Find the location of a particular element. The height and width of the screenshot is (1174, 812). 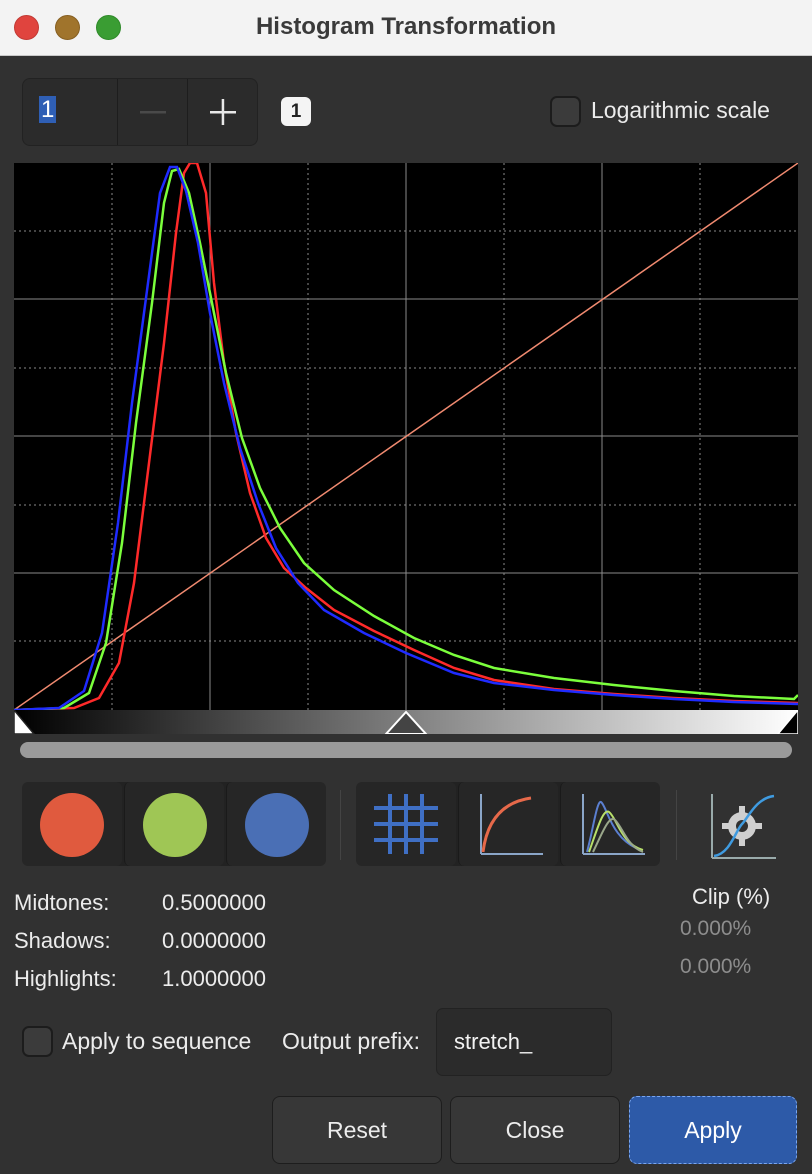

zoom-badge: 1 is located at coordinates (296, 111).